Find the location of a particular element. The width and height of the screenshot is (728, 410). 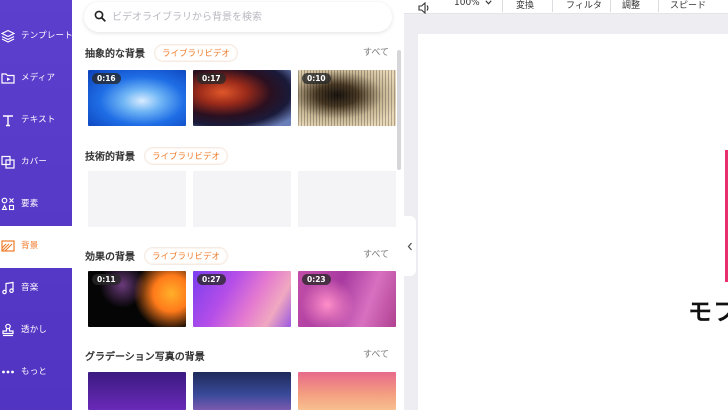

sidebar-item-watermark: 透かし is located at coordinates (36, 331).